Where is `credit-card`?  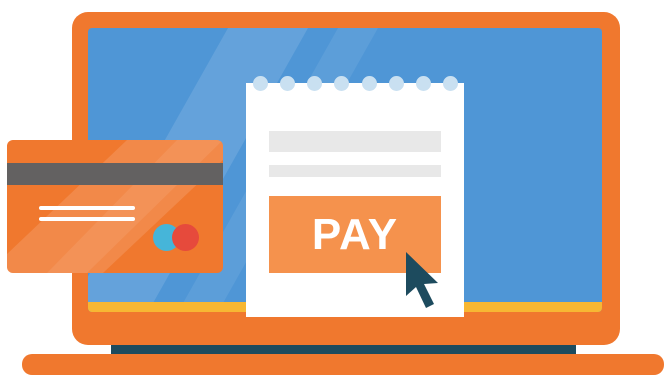 credit-card is located at coordinates (115, 206).